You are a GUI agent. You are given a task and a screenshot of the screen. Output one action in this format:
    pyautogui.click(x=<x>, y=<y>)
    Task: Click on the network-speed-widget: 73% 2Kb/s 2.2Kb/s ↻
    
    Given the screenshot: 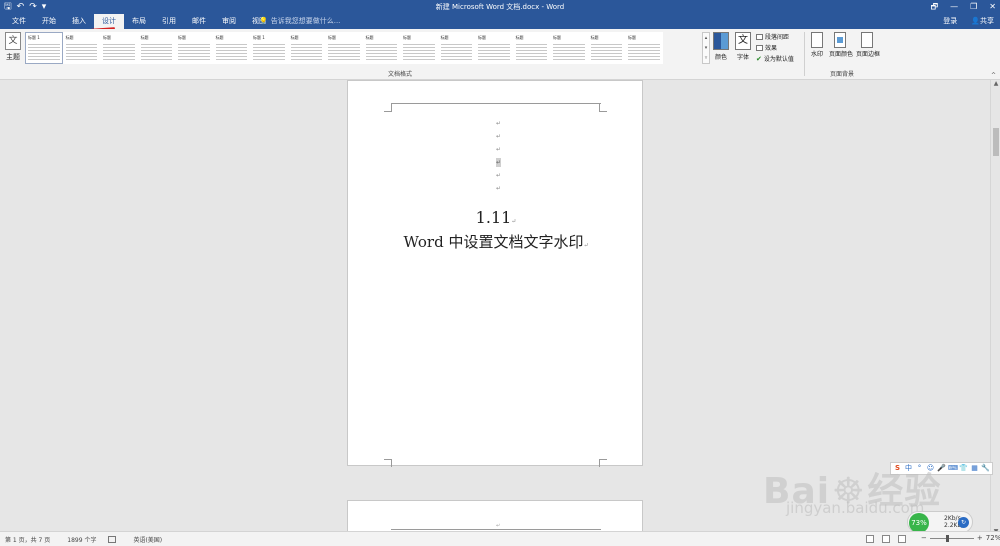 What is the action you would take?
    pyautogui.click(x=940, y=522)
    